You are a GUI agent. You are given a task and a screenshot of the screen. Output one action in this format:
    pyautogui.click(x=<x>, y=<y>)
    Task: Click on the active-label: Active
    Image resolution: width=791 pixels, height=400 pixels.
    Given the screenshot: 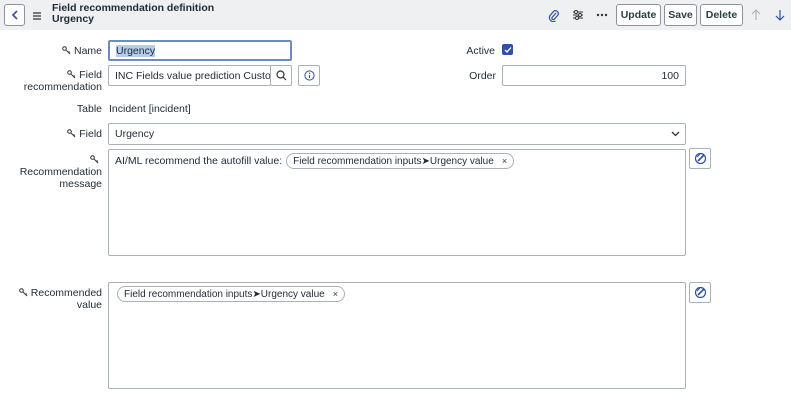 What is the action you would take?
    pyautogui.click(x=480, y=51)
    